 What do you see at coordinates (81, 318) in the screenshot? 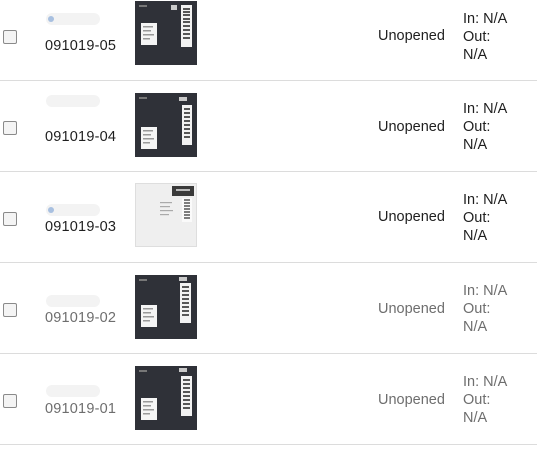
I see `mail-id: 091019-02` at bounding box center [81, 318].